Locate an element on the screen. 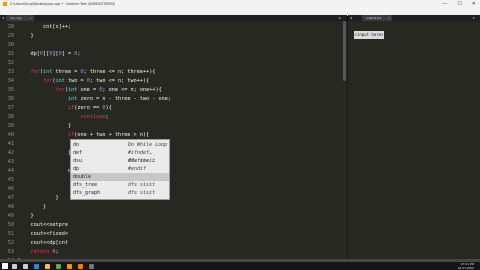 This screenshot has width=480, height=270. autocomplete-item: dsu dfs visit is located at coordinates (120, 161).